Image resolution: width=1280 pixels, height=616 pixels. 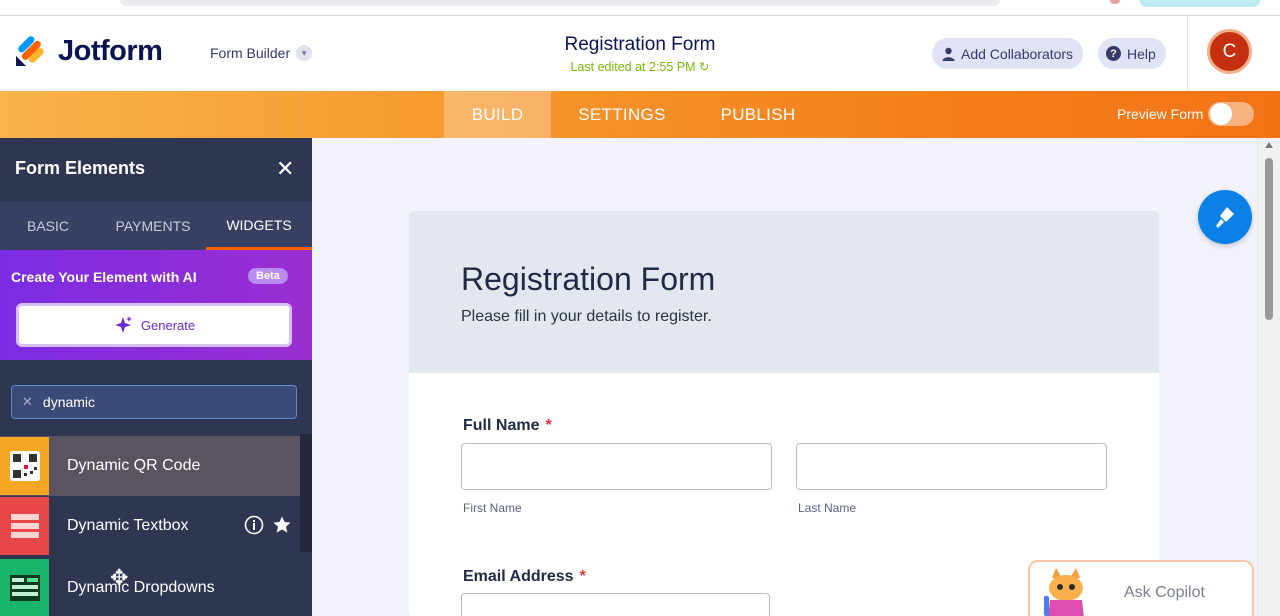 I want to click on tab-widgets: WIDGETS, so click(x=259, y=226).